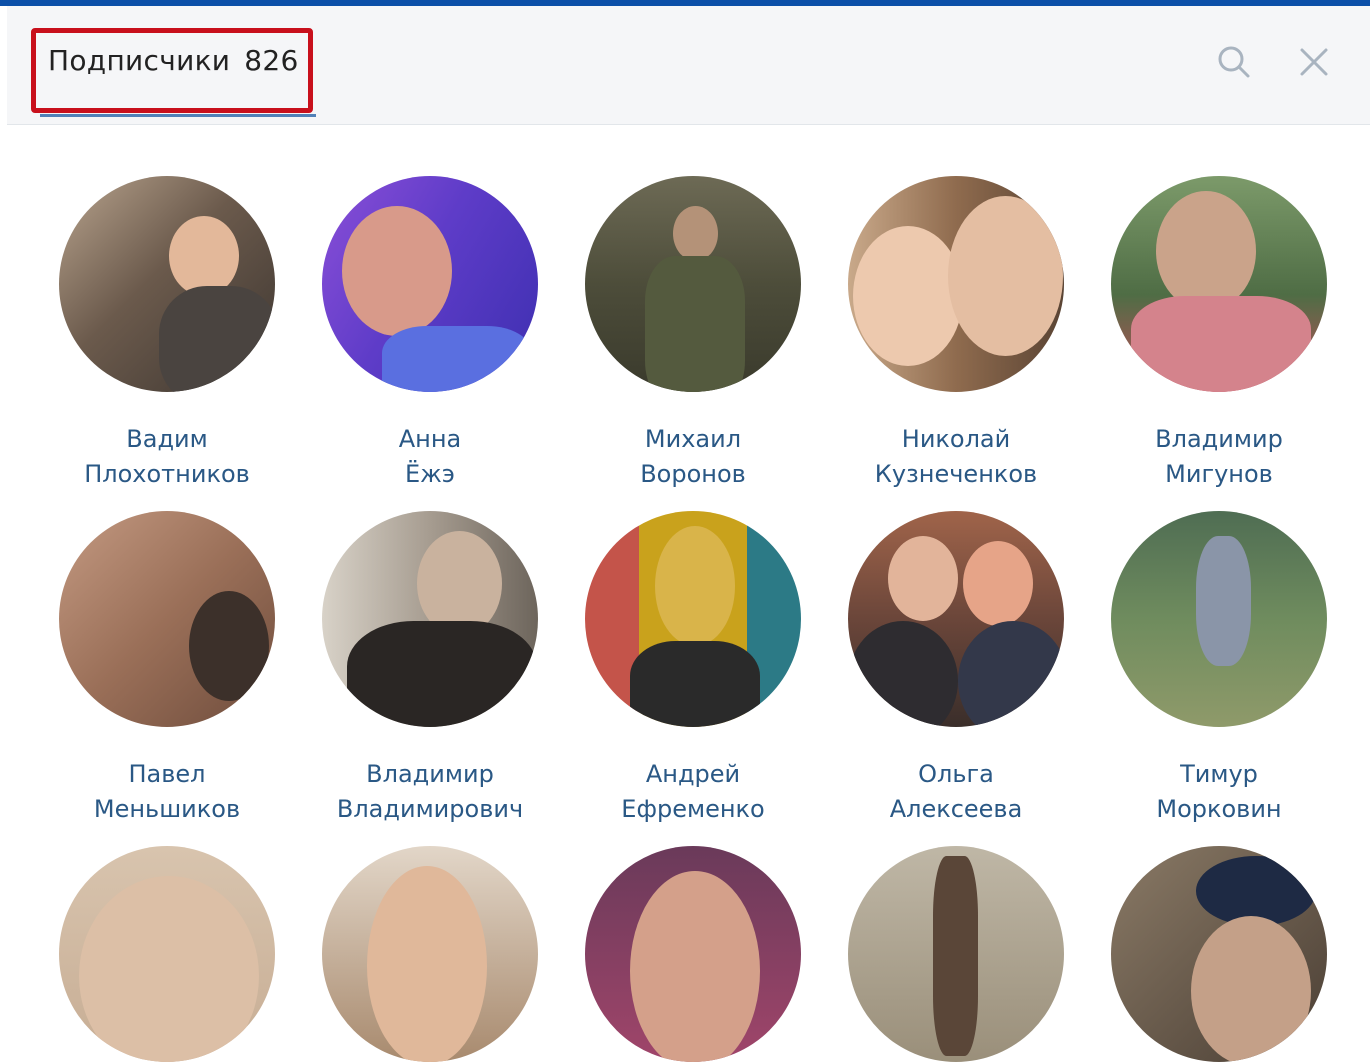  Describe the element at coordinates (430, 439) in the screenshot. I see `first-name: Анна` at that location.